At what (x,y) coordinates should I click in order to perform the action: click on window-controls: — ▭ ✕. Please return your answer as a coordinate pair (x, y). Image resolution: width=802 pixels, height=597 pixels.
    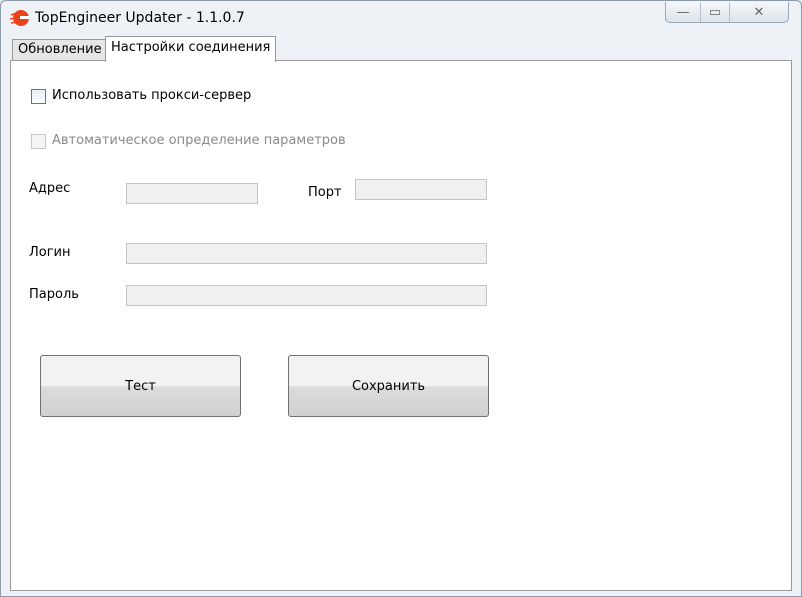
    Looking at the image, I should click on (727, 12).